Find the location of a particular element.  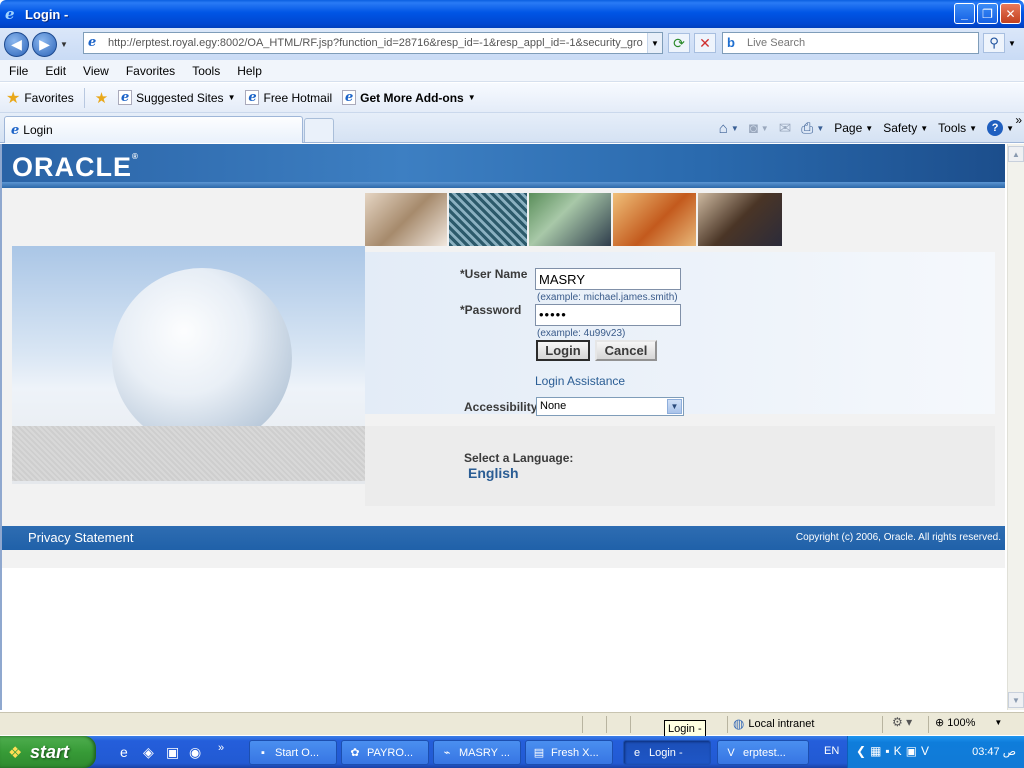

back-button: ◀ is located at coordinates (16, 44).